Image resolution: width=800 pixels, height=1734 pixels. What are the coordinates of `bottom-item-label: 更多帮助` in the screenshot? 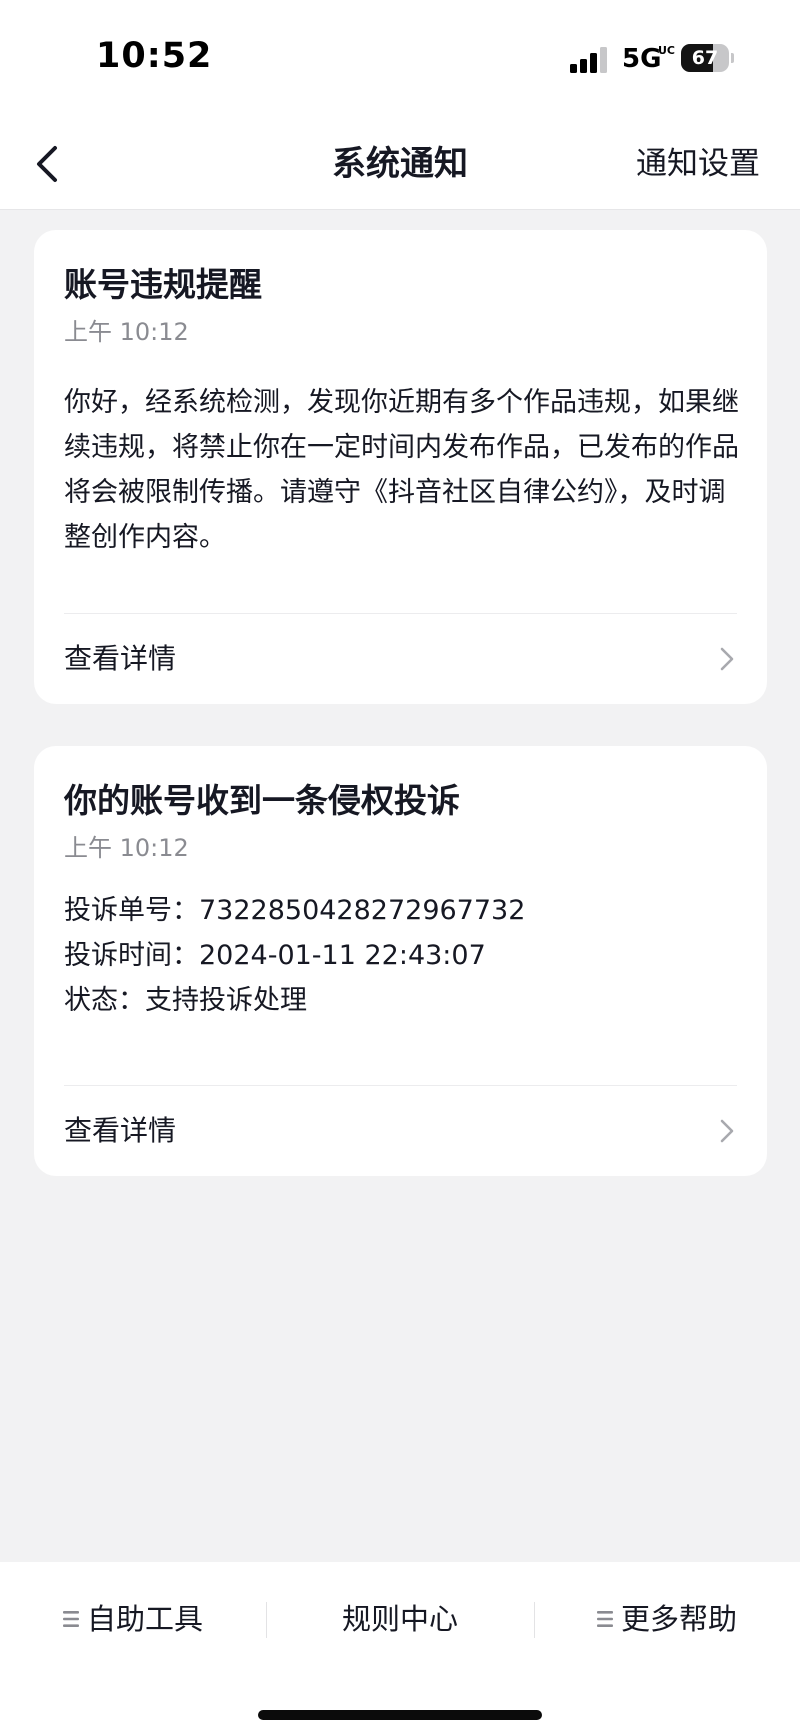 It's located at (678, 1619).